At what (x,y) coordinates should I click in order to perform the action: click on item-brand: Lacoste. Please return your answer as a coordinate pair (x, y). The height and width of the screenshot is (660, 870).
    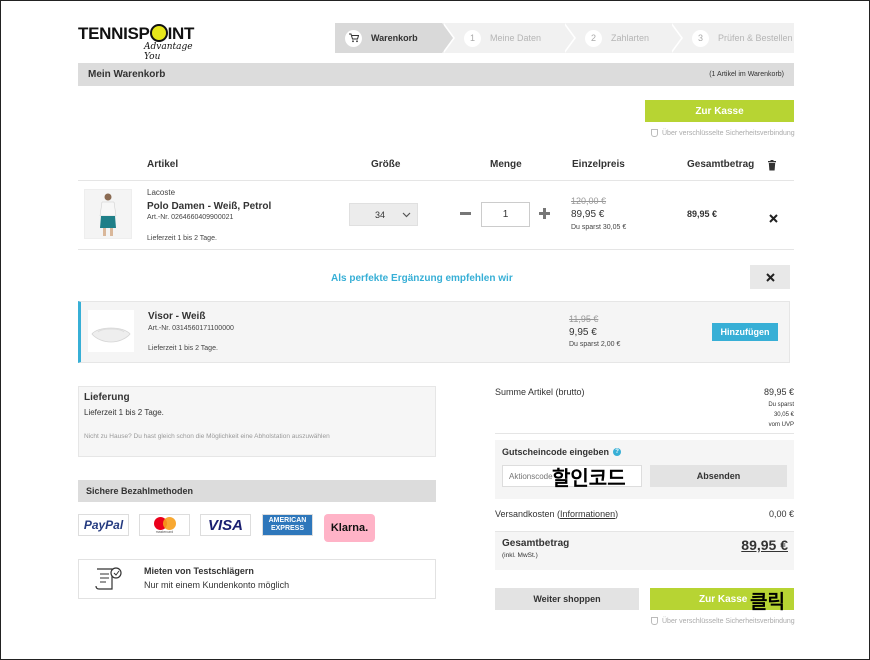
    Looking at the image, I should click on (161, 192).